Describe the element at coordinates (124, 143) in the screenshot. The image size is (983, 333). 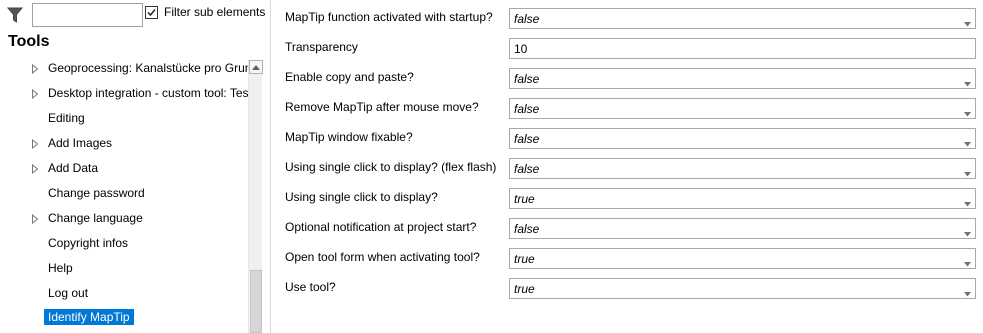
I see `tree-item: Add Images` at that location.